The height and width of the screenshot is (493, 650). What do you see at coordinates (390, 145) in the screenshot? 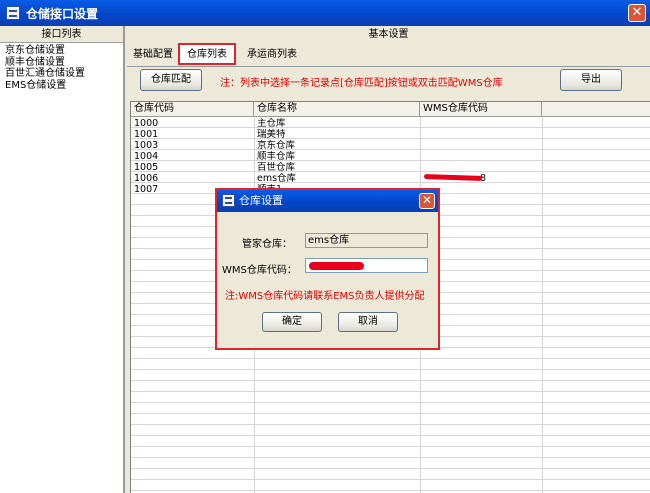
I see `table-row: 1003 京东仓库` at bounding box center [390, 145].